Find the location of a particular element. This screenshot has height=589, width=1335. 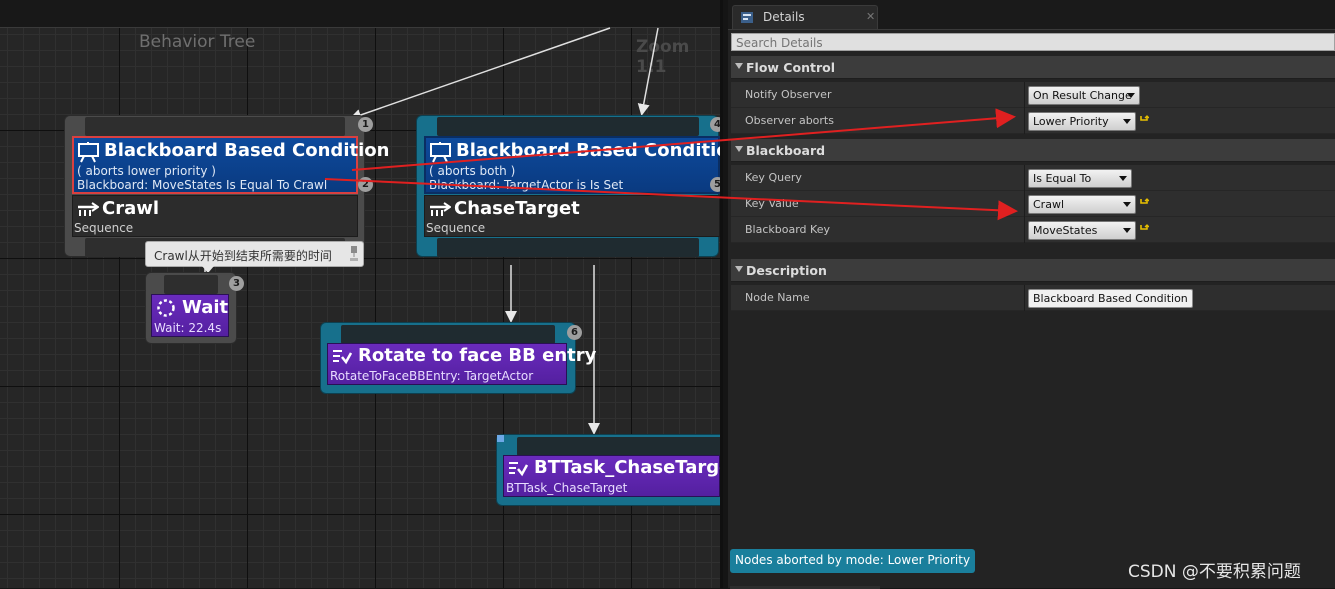

property-label: Notify Observer is located at coordinates (788, 94).